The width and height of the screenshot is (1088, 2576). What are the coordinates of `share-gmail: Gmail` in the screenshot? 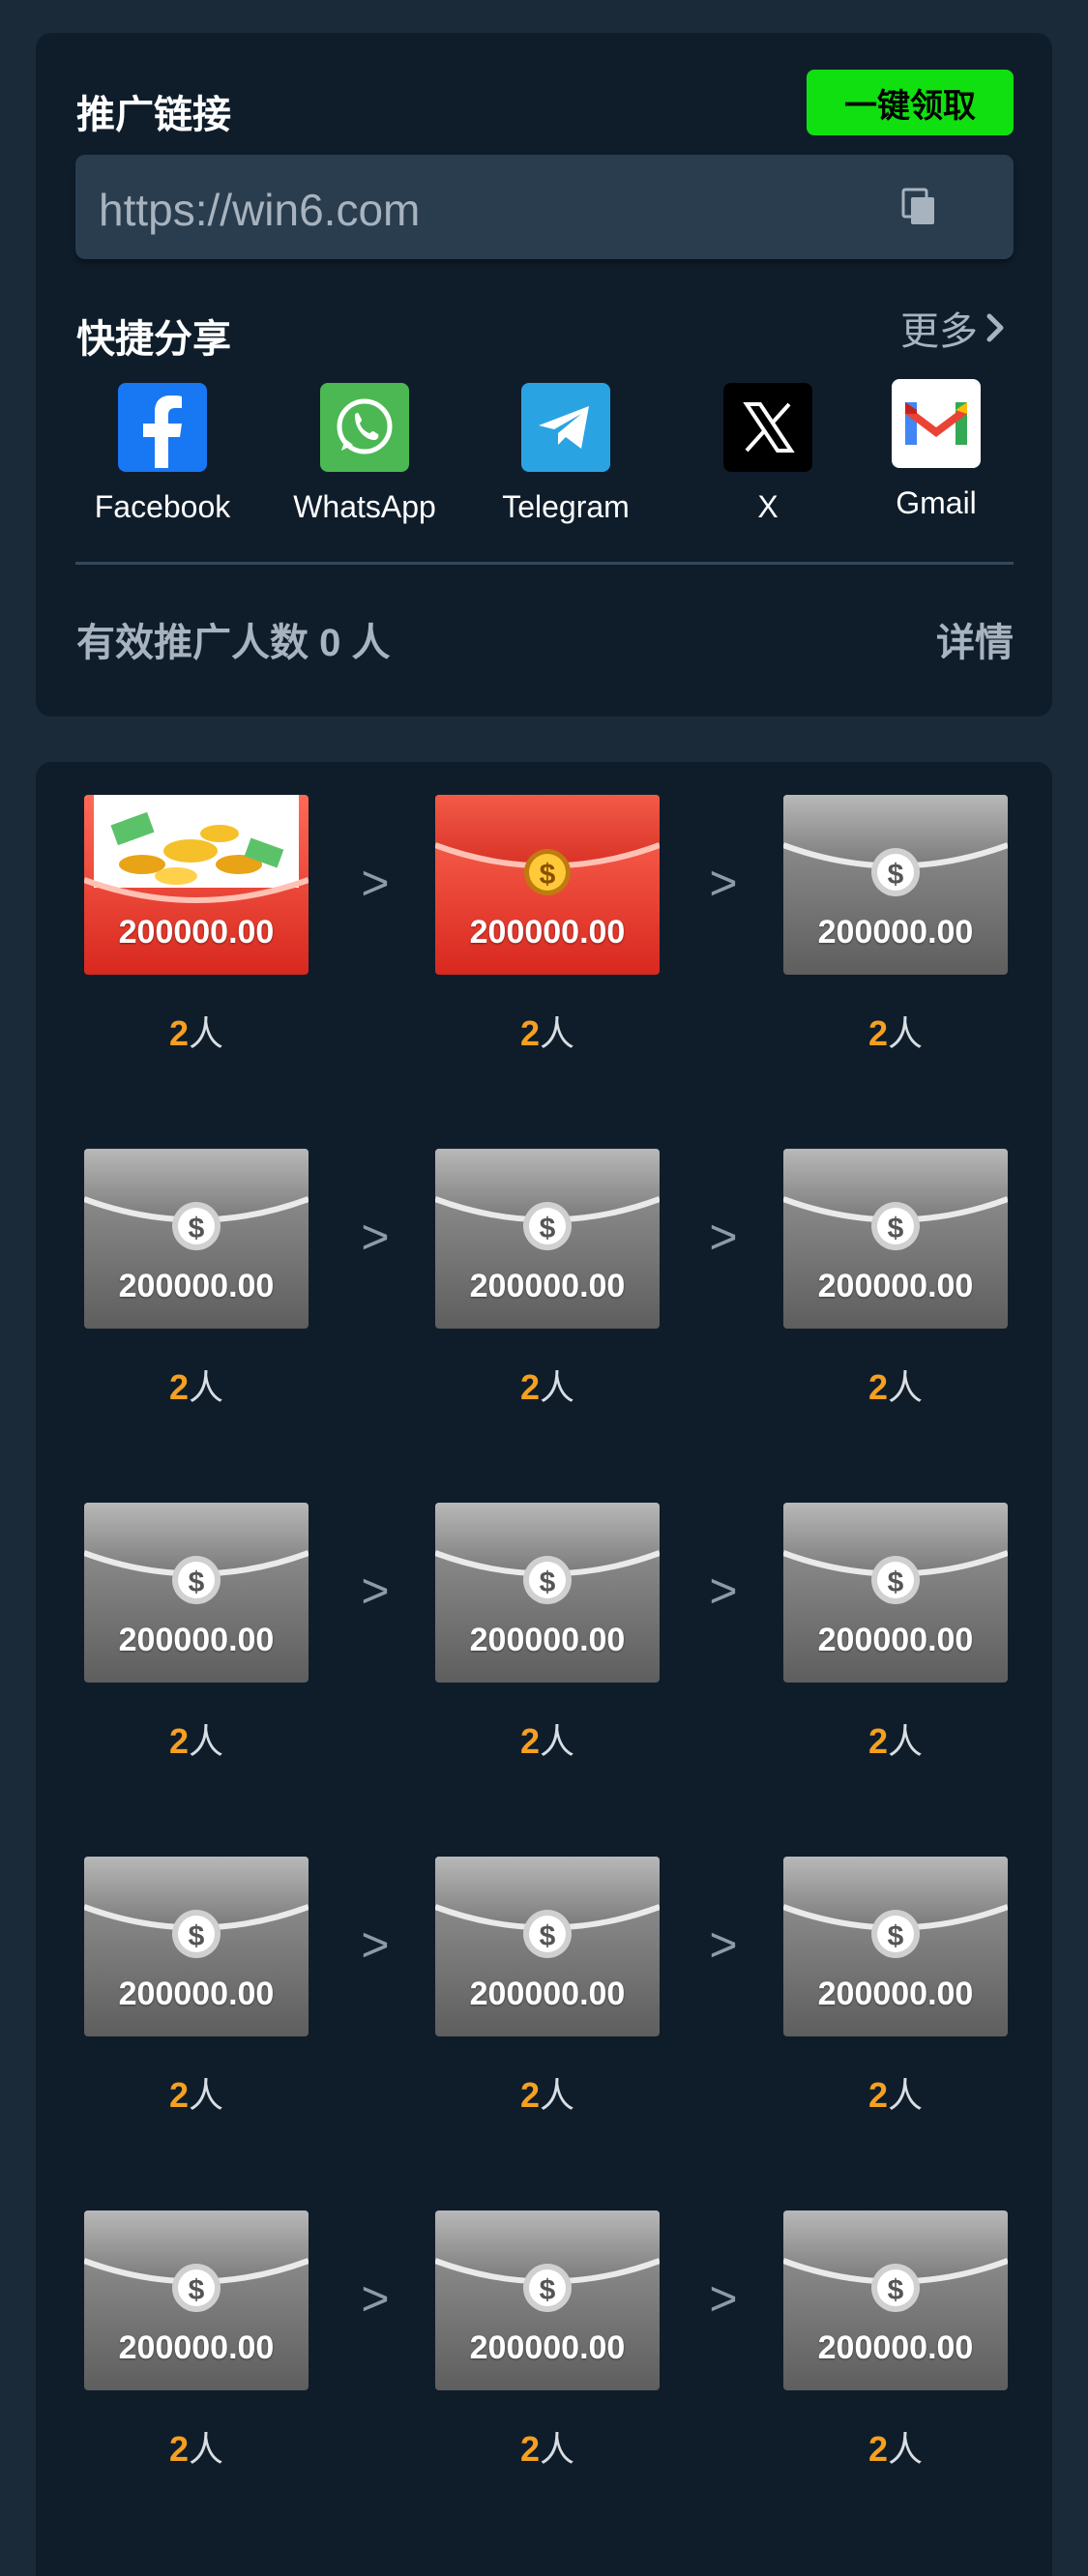 It's located at (936, 461).